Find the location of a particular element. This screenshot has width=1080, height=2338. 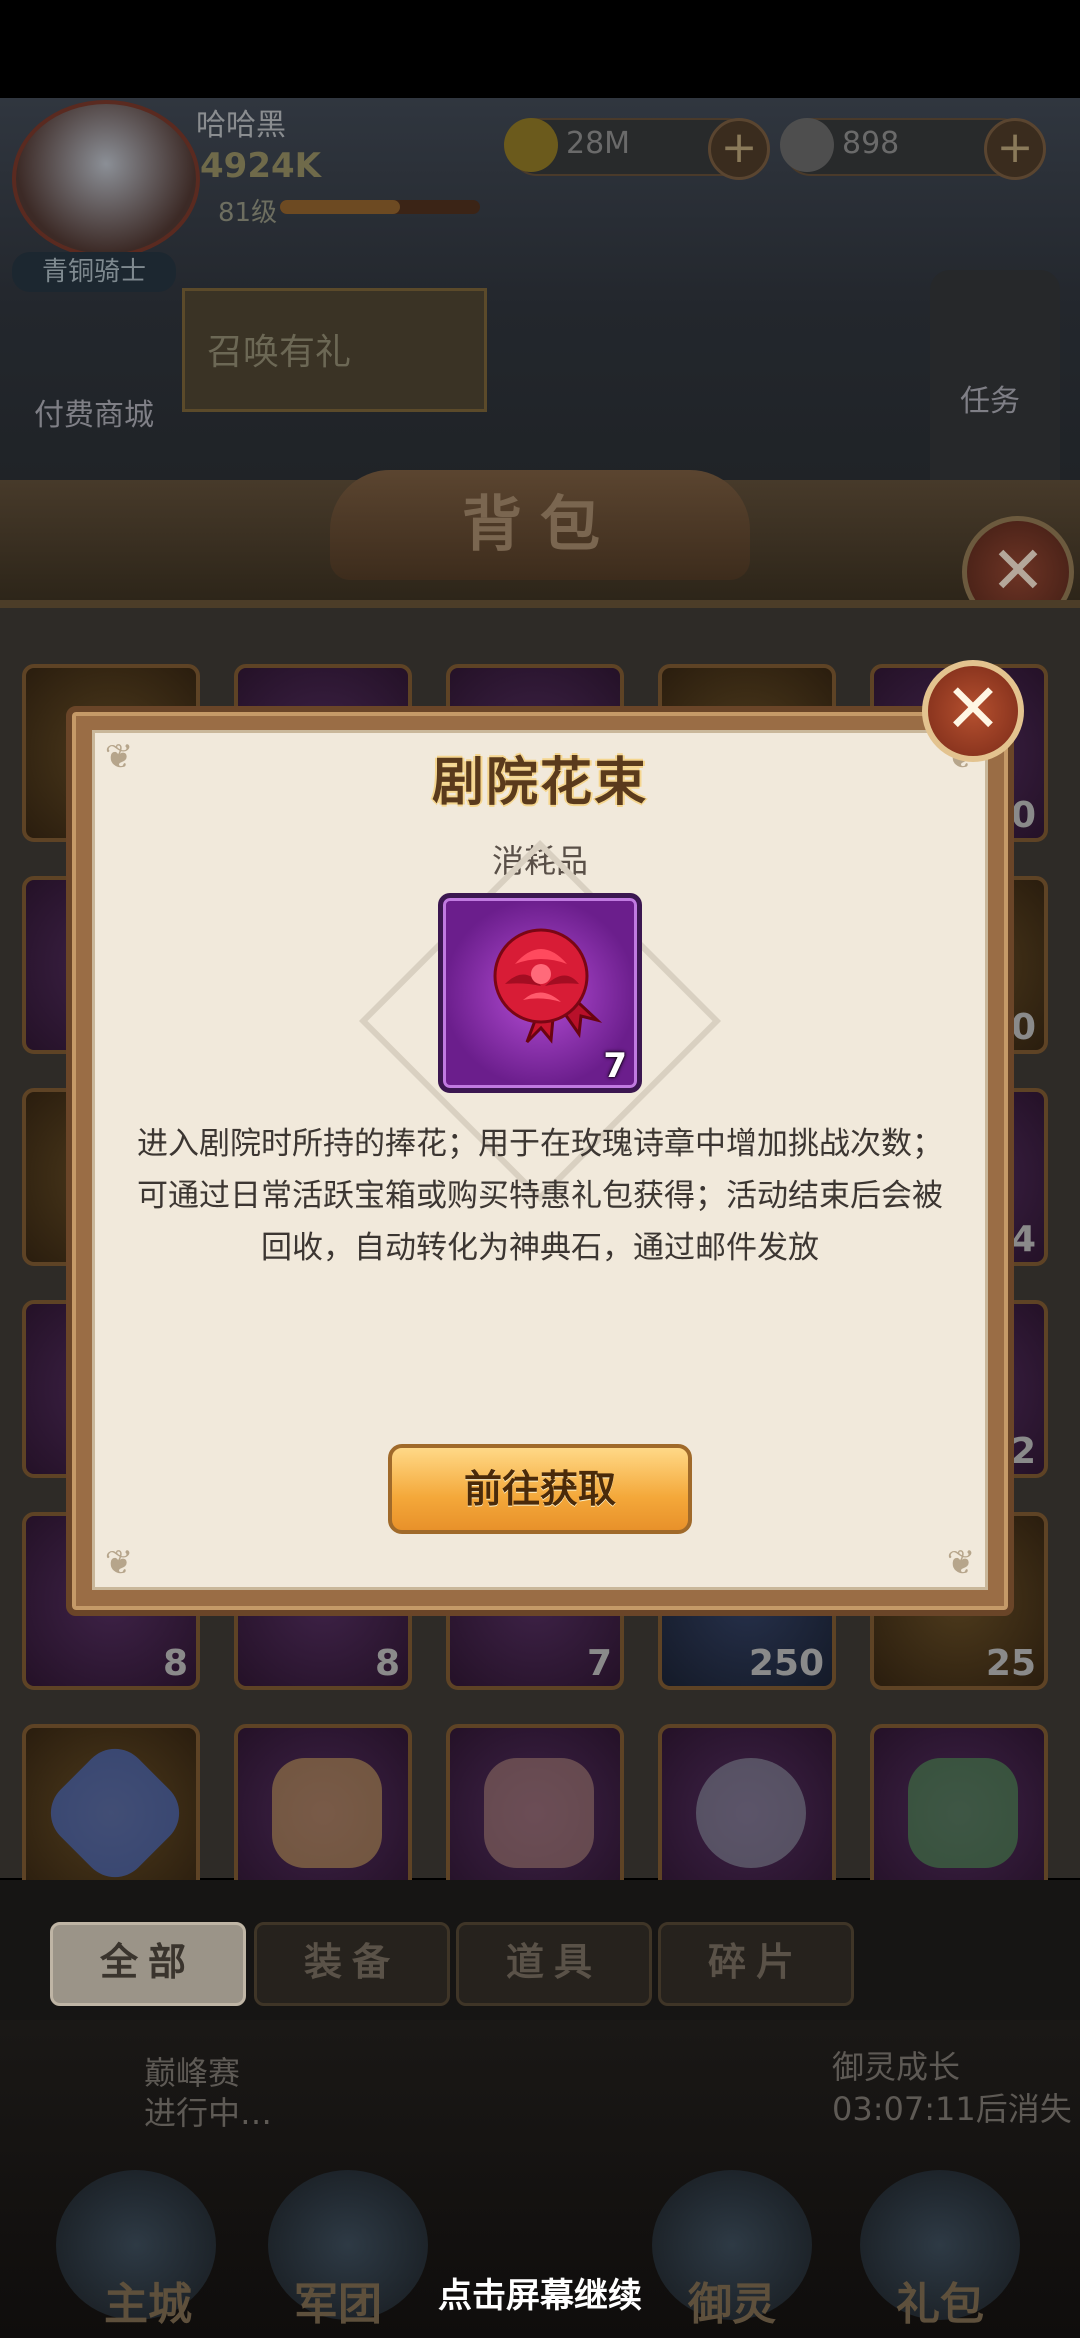

tab-all: 全部 is located at coordinates (148, 1964).